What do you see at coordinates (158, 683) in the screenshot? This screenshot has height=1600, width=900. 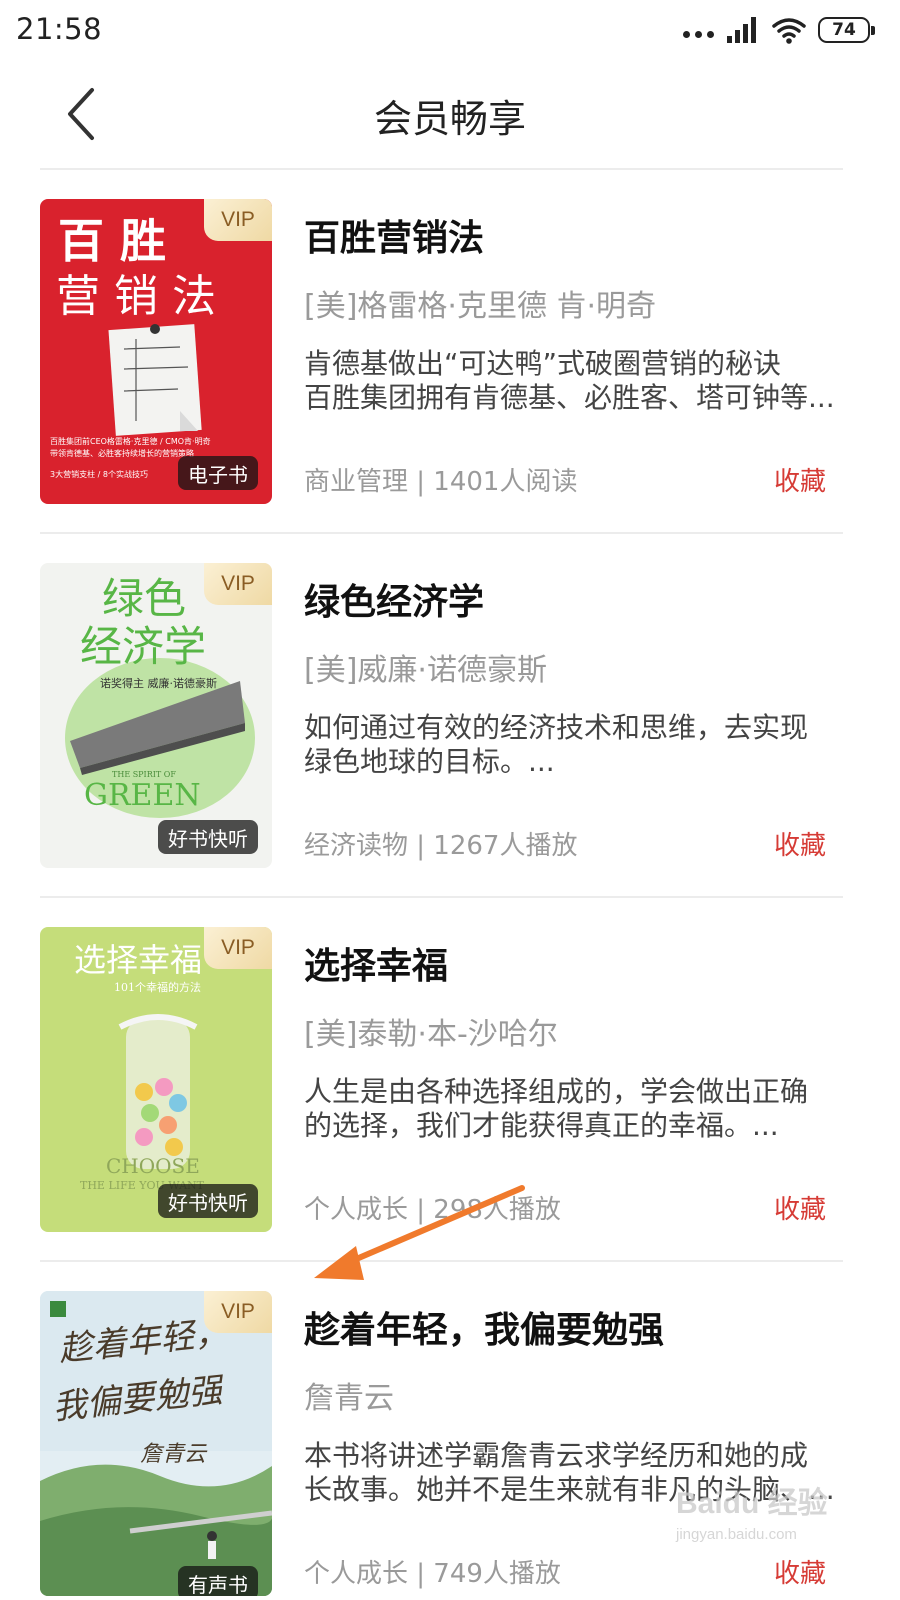 I see `cover-author-line: 诺奖得主 威廉·诺德豪斯` at bounding box center [158, 683].